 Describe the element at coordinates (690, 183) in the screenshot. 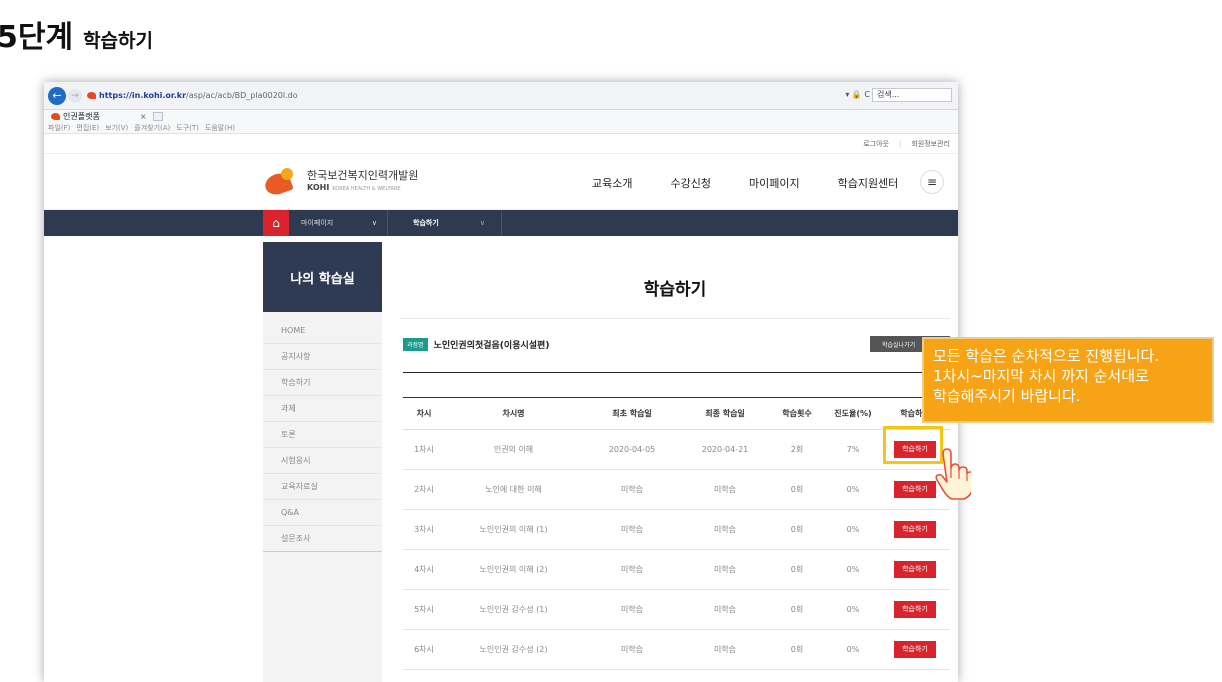

I see `gnb-enrollment: 수강신청` at that location.